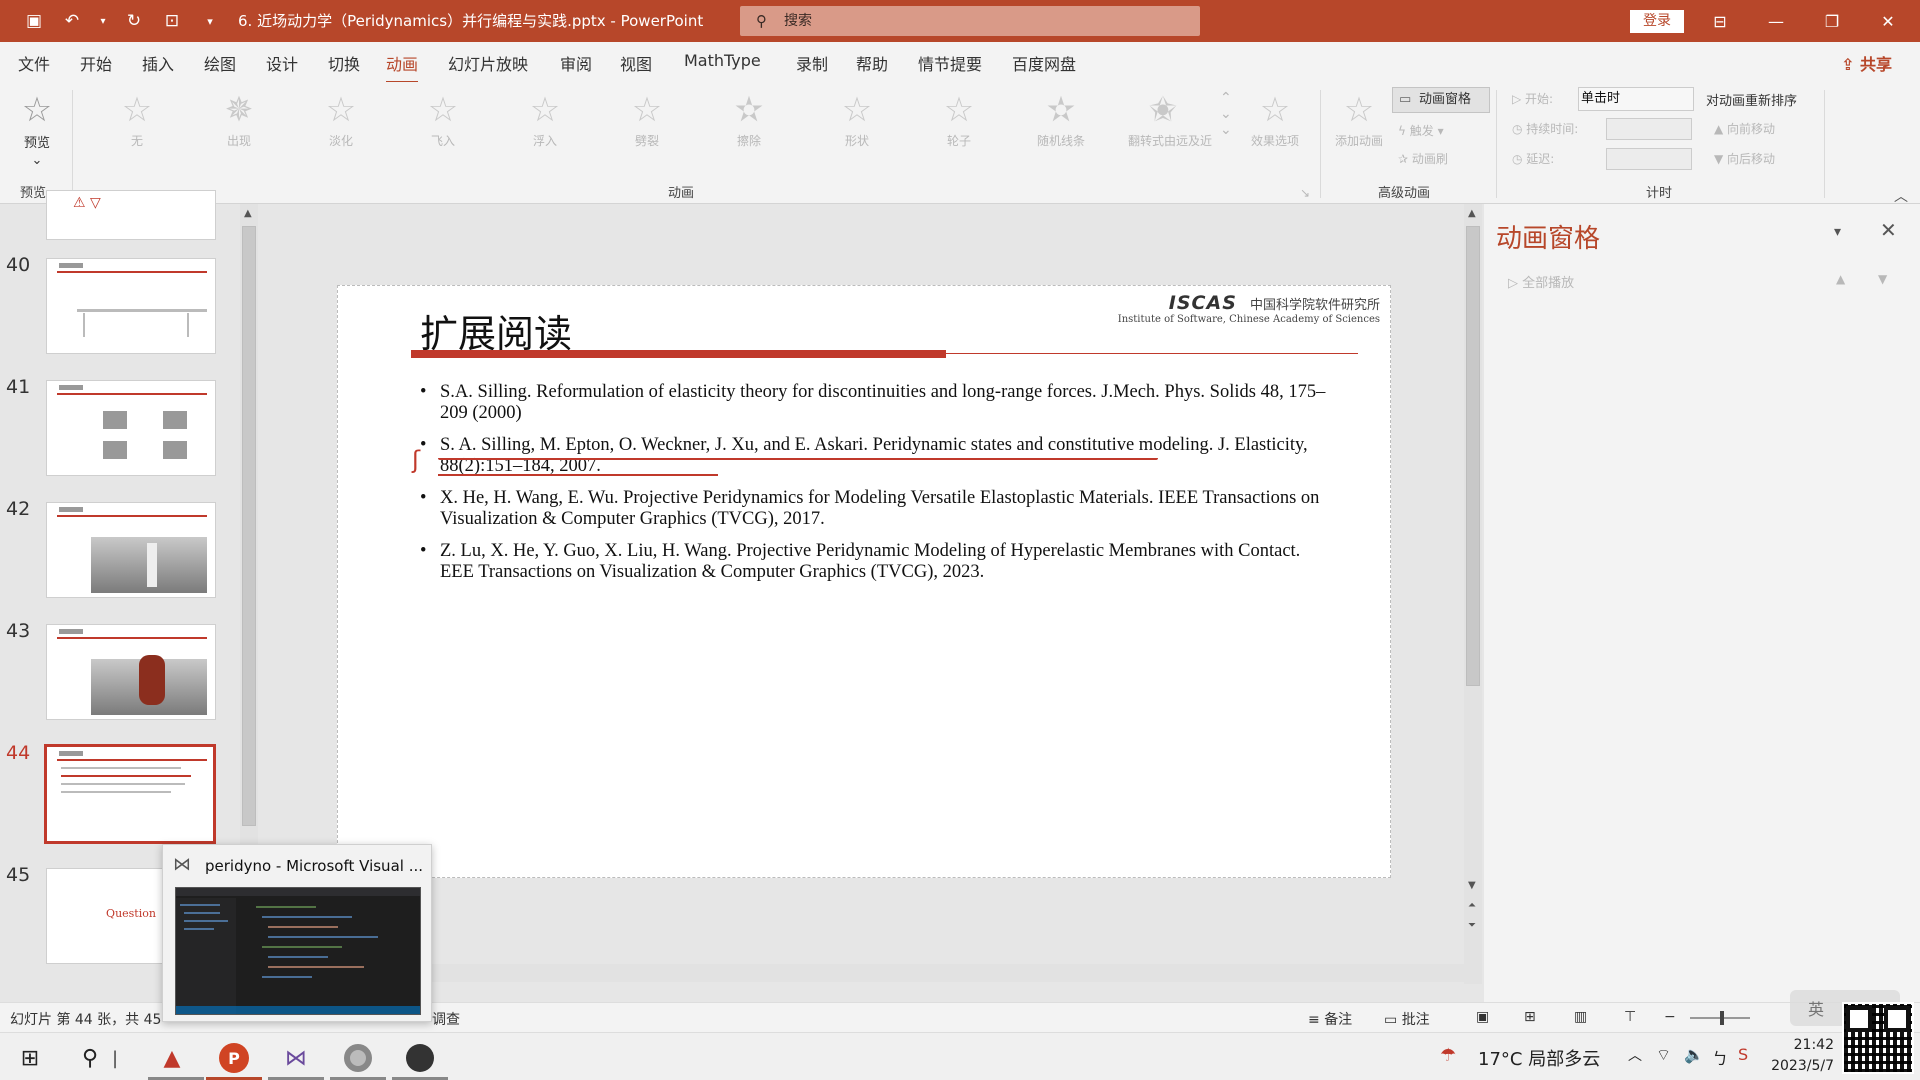  I want to click on minimize-icon: —, so click(1776, 21).